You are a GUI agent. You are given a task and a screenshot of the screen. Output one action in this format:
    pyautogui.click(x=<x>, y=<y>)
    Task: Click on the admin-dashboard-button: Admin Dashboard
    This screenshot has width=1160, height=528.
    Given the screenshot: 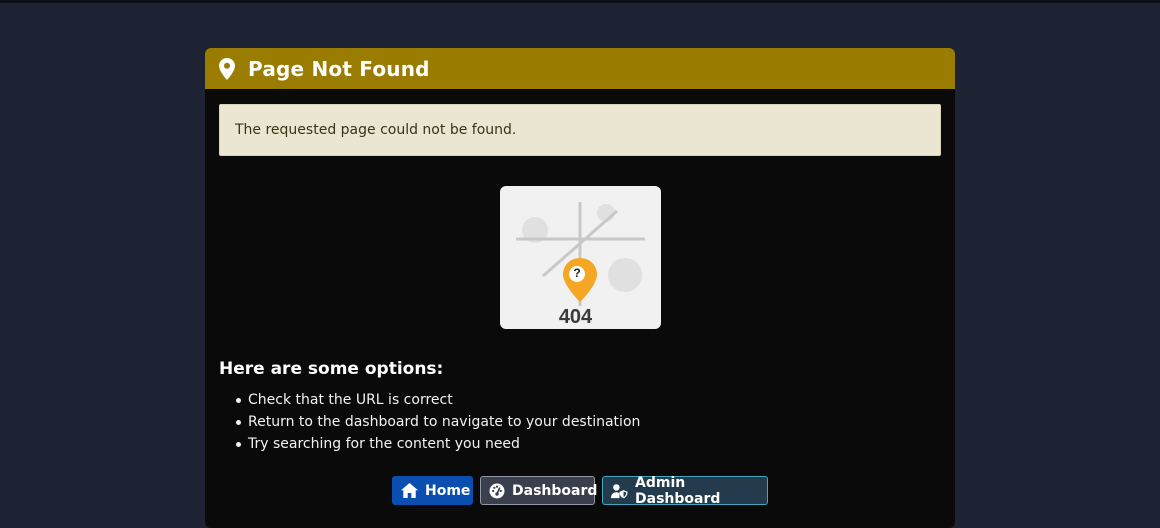 What is the action you would take?
    pyautogui.click(x=685, y=490)
    